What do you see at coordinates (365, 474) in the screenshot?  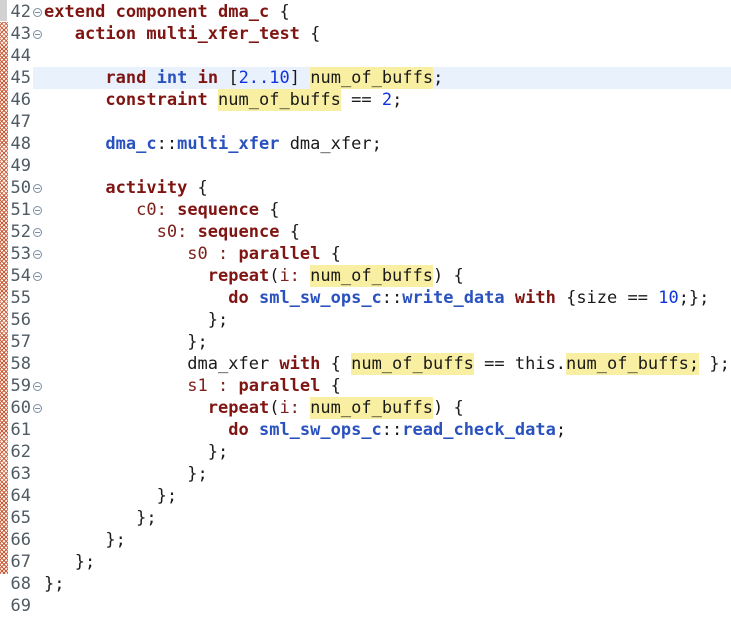 I see `code-line: 63 };` at bounding box center [365, 474].